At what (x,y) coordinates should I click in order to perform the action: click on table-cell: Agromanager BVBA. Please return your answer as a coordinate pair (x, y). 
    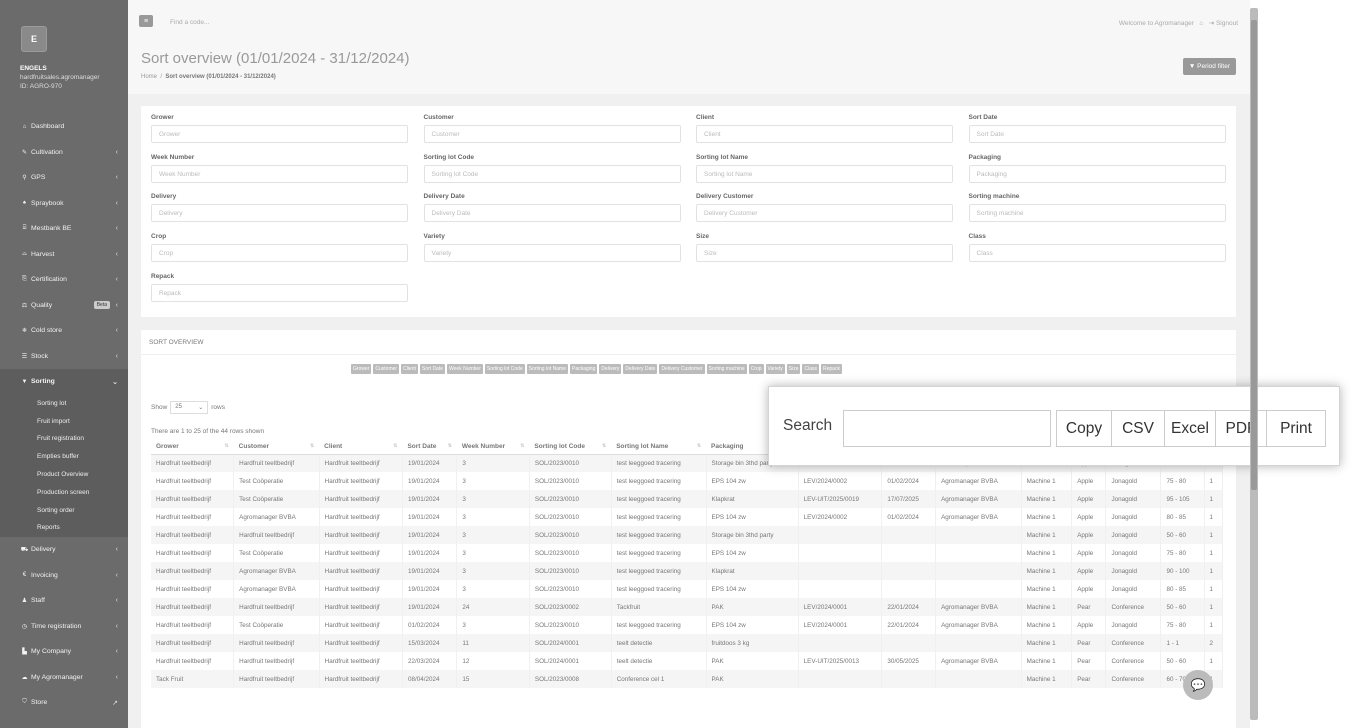
    Looking at the image, I should click on (978, 625).